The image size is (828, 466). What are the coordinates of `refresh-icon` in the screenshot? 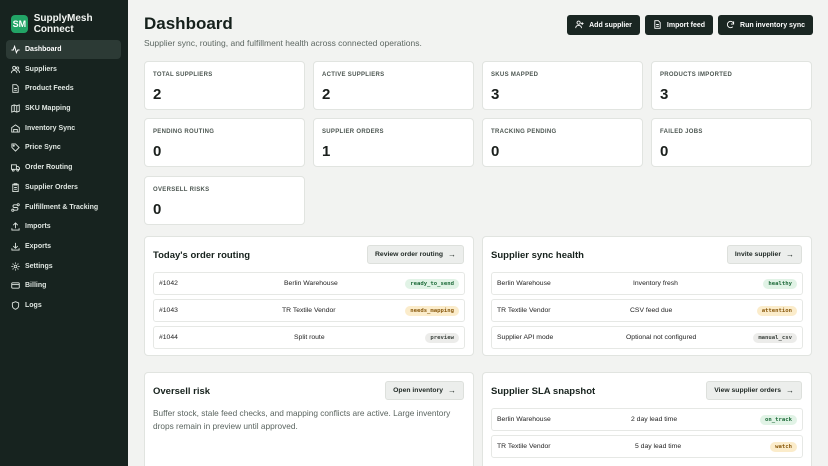 It's located at (730, 25).